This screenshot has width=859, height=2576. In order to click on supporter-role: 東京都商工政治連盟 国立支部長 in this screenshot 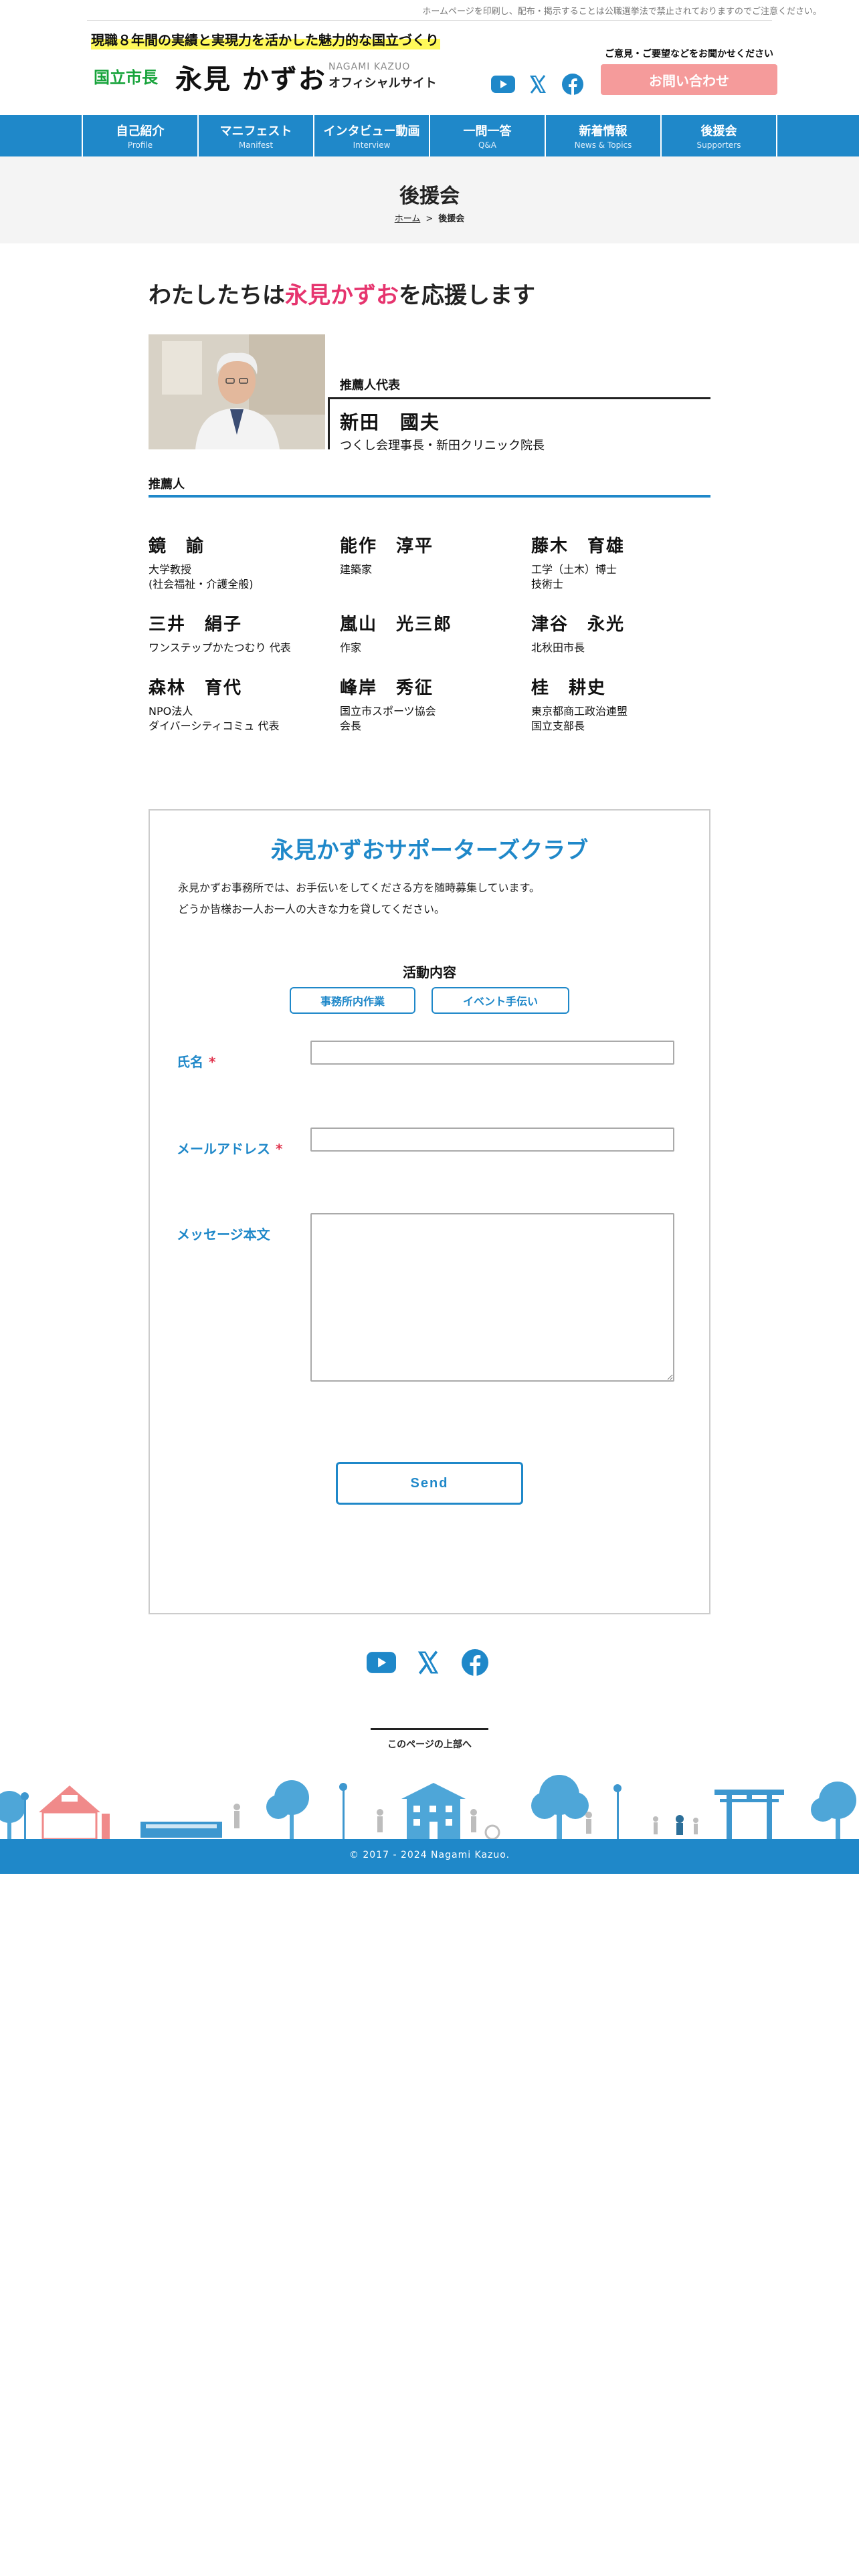, I will do `click(579, 719)`.